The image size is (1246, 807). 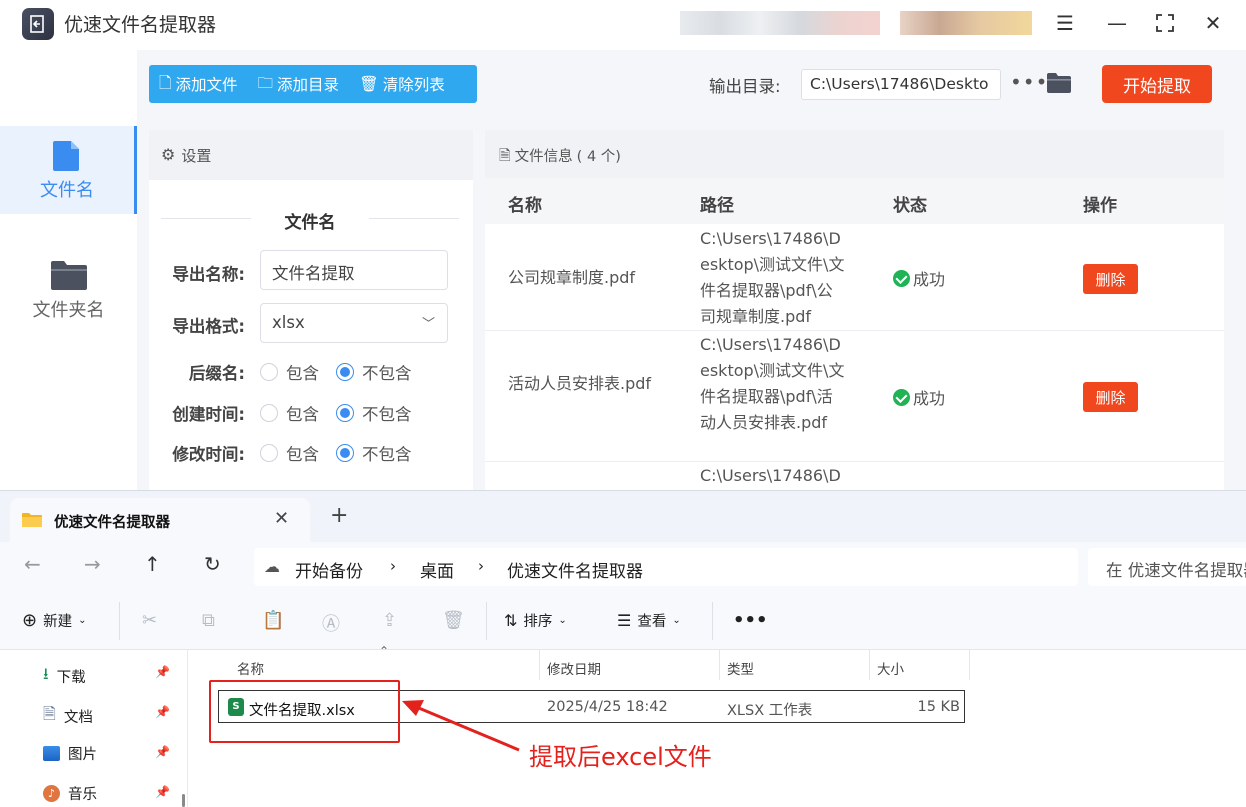 I want to click on rename-icon: Ⓐ, so click(x=331, y=623).